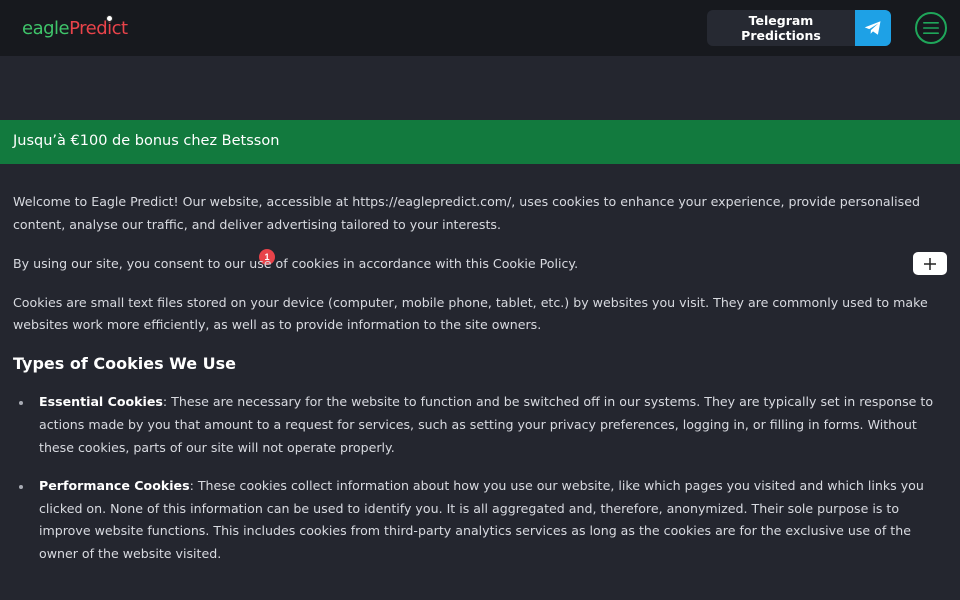 The image size is (960, 600). Describe the element at coordinates (781, 28) in the screenshot. I see `telegram-predictions-label: Telegram Predictions` at that location.